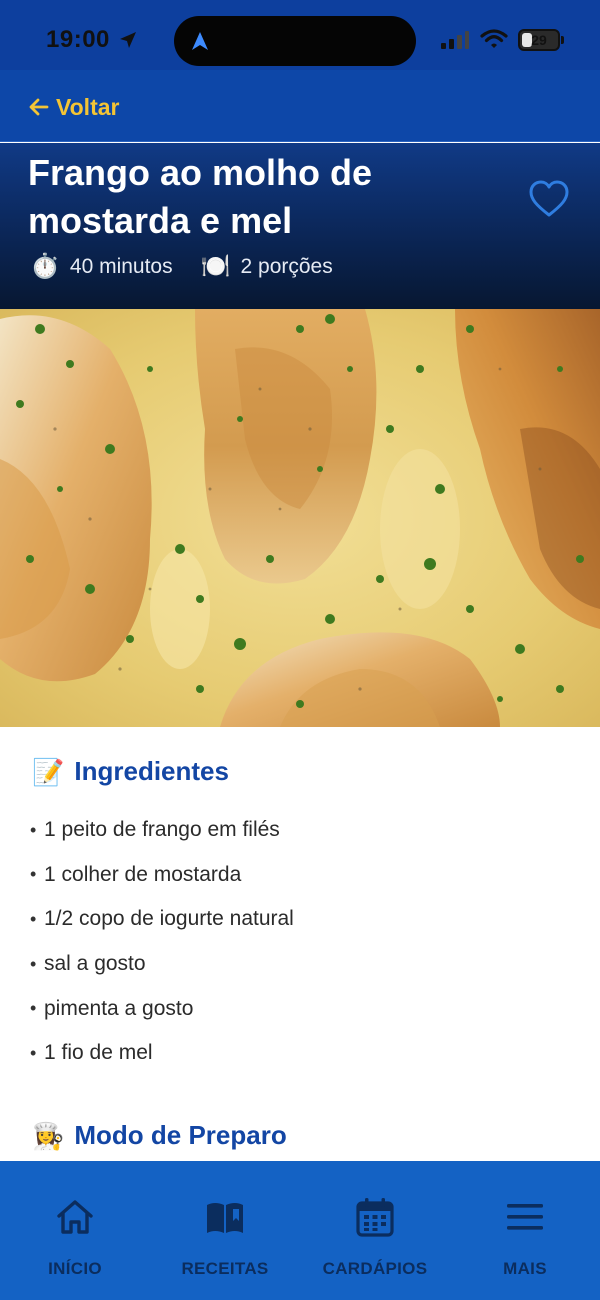  Describe the element at coordinates (225, 1268) in the screenshot. I see `tab-label: RECEITAS` at that location.